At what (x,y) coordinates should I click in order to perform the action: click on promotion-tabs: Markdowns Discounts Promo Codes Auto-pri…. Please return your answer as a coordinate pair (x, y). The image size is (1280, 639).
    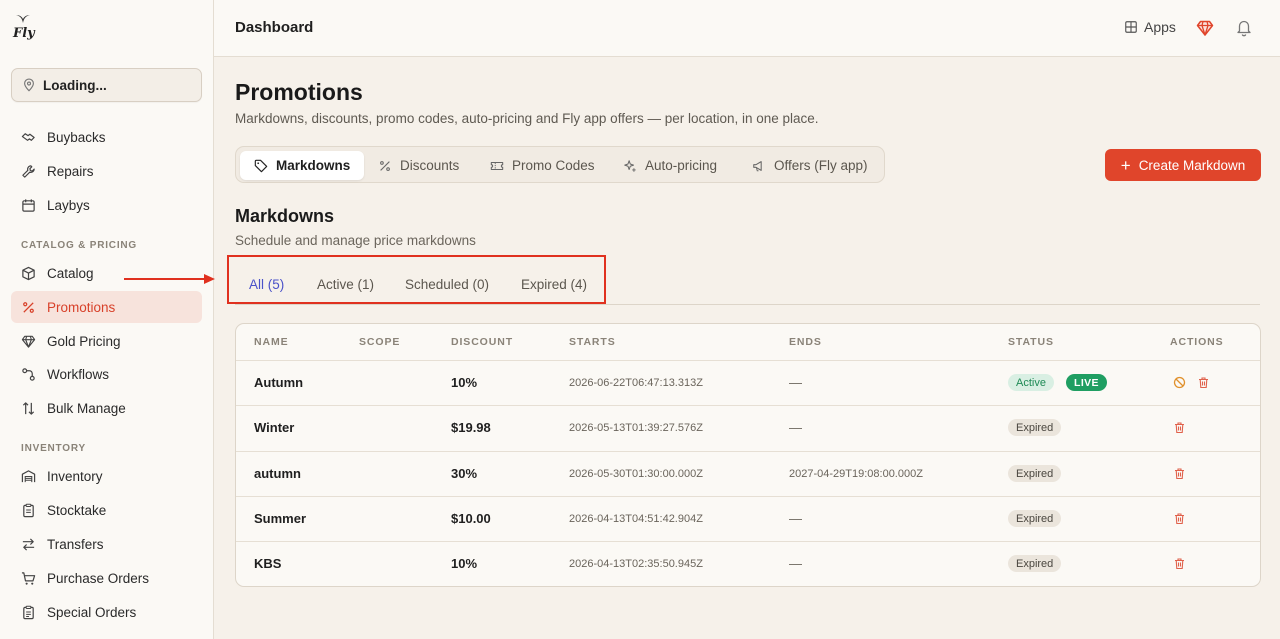
    Looking at the image, I should click on (560, 164).